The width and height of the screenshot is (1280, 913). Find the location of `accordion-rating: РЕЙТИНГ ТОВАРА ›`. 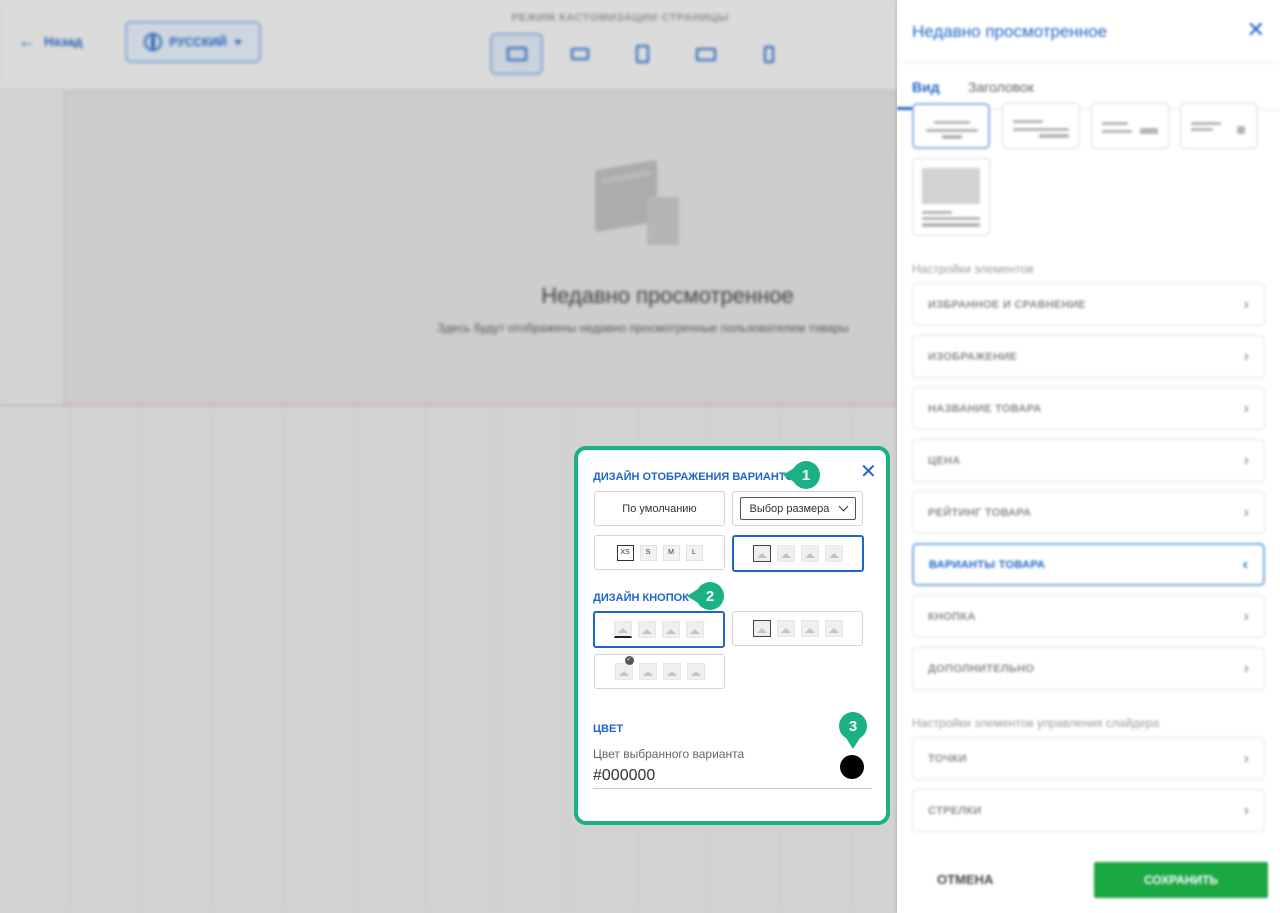

accordion-rating: РЕЙТИНГ ТОВАРА › is located at coordinates (1088, 512).